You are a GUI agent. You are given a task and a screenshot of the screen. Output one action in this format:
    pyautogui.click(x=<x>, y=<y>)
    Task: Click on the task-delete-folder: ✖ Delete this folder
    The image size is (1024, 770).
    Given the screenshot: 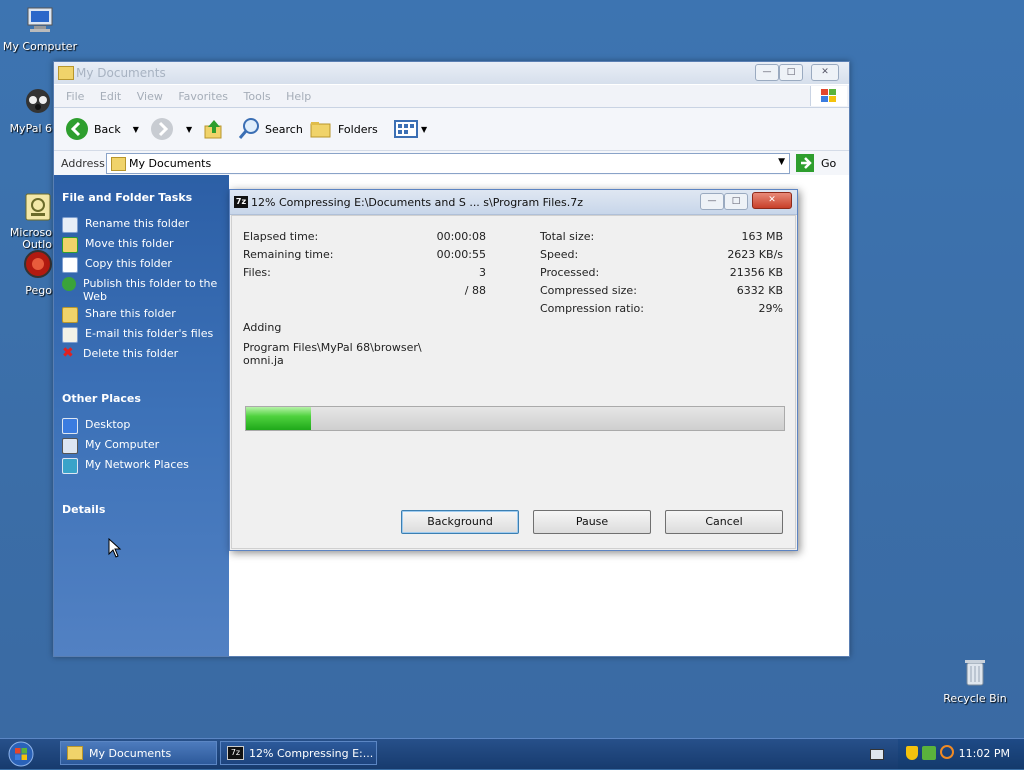 What is the action you would take?
    pyautogui.click(x=142, y=353)
    